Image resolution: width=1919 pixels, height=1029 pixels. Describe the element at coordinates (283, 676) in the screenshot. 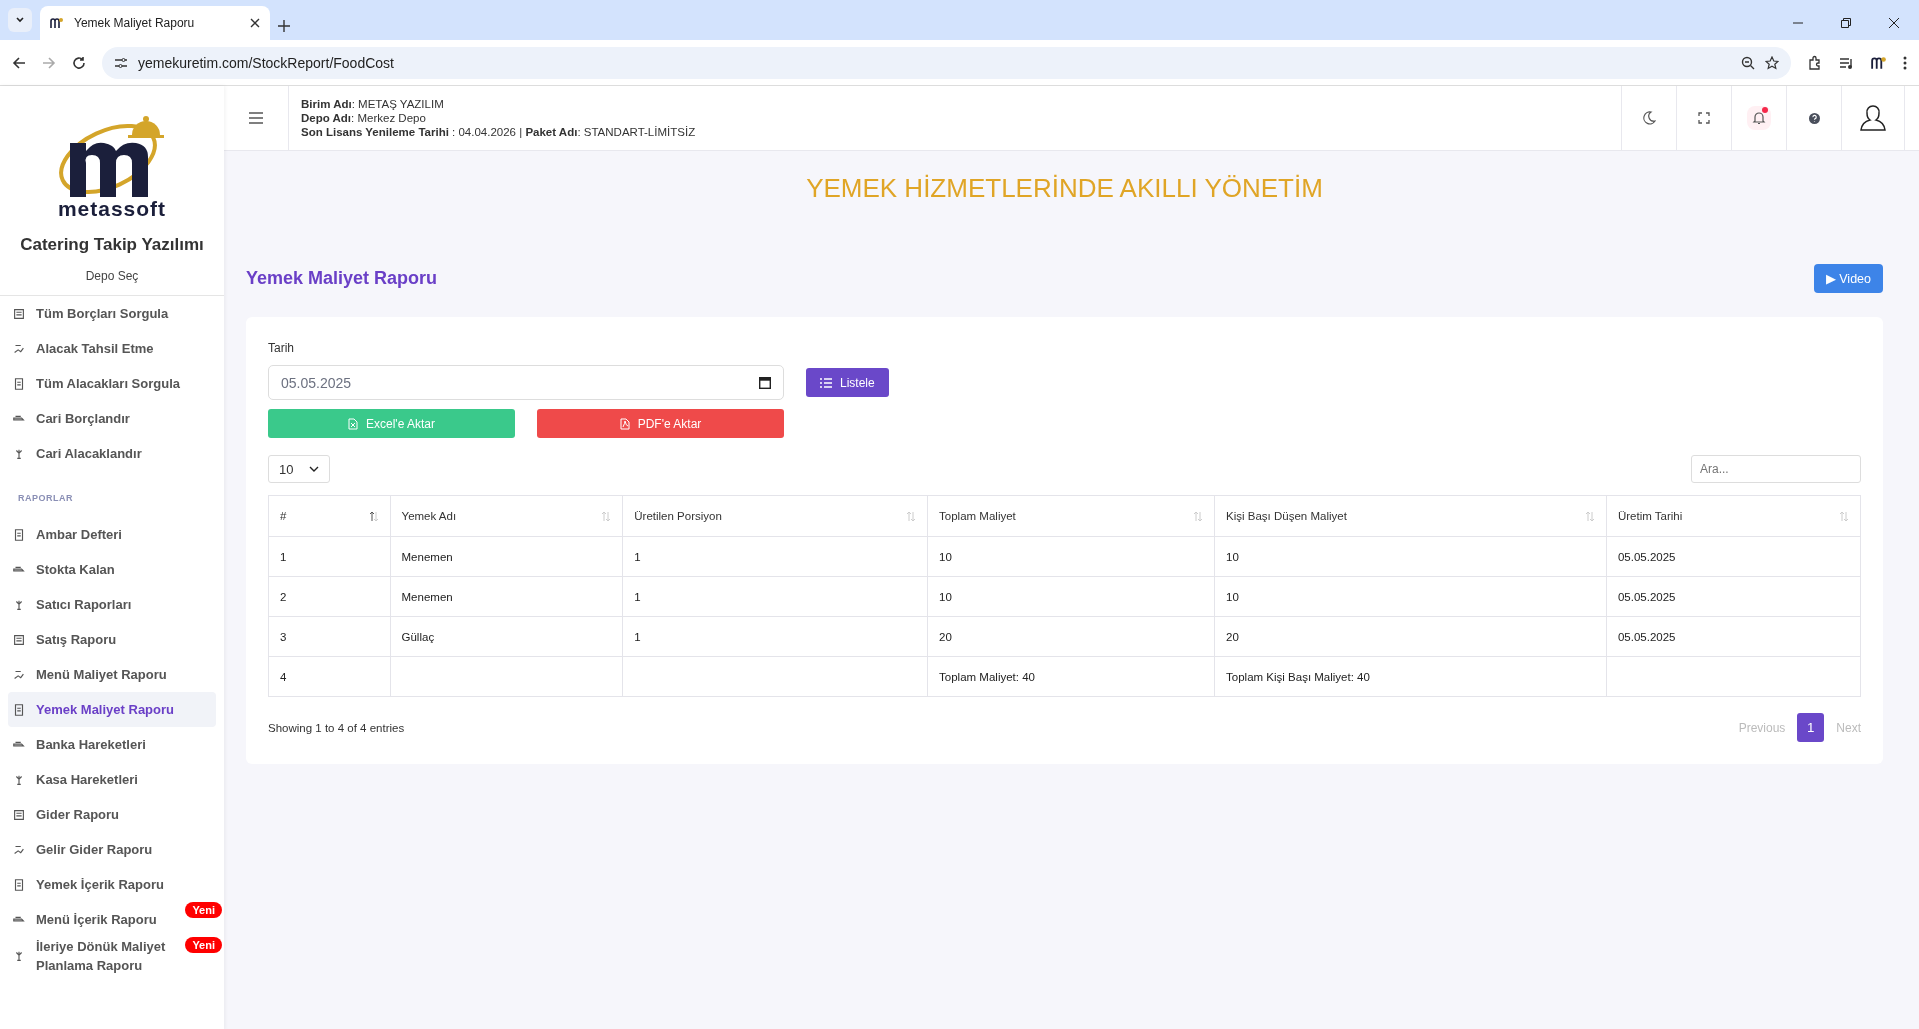

I see `table-cell: 4` at that location.